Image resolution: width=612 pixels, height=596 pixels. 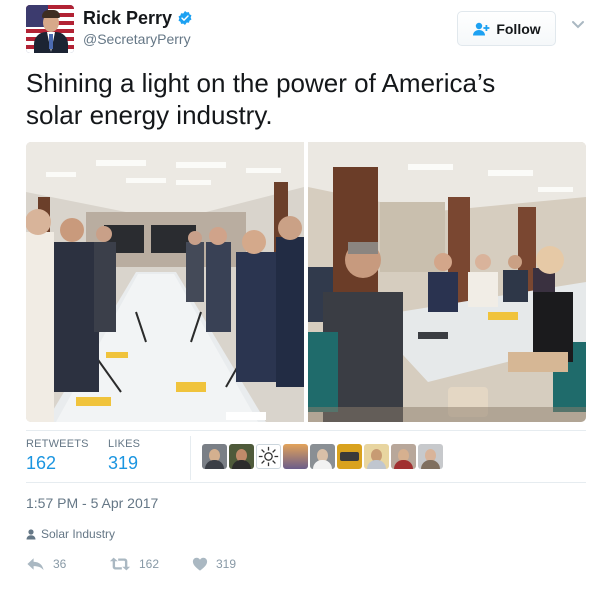 I want to click on tweet-location: Solar Industry, so click(x=70, y=534).